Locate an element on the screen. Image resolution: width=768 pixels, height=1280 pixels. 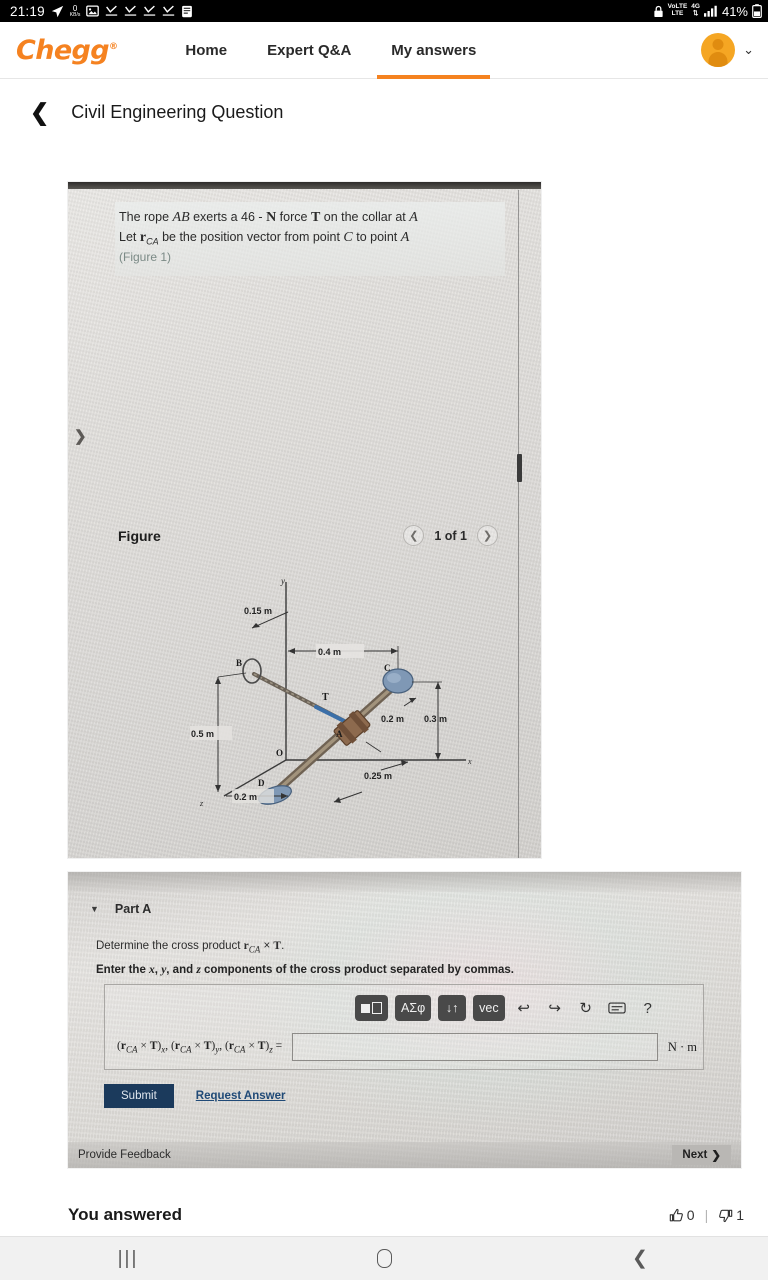
svg-text: D is located at coordinates (261, 783).